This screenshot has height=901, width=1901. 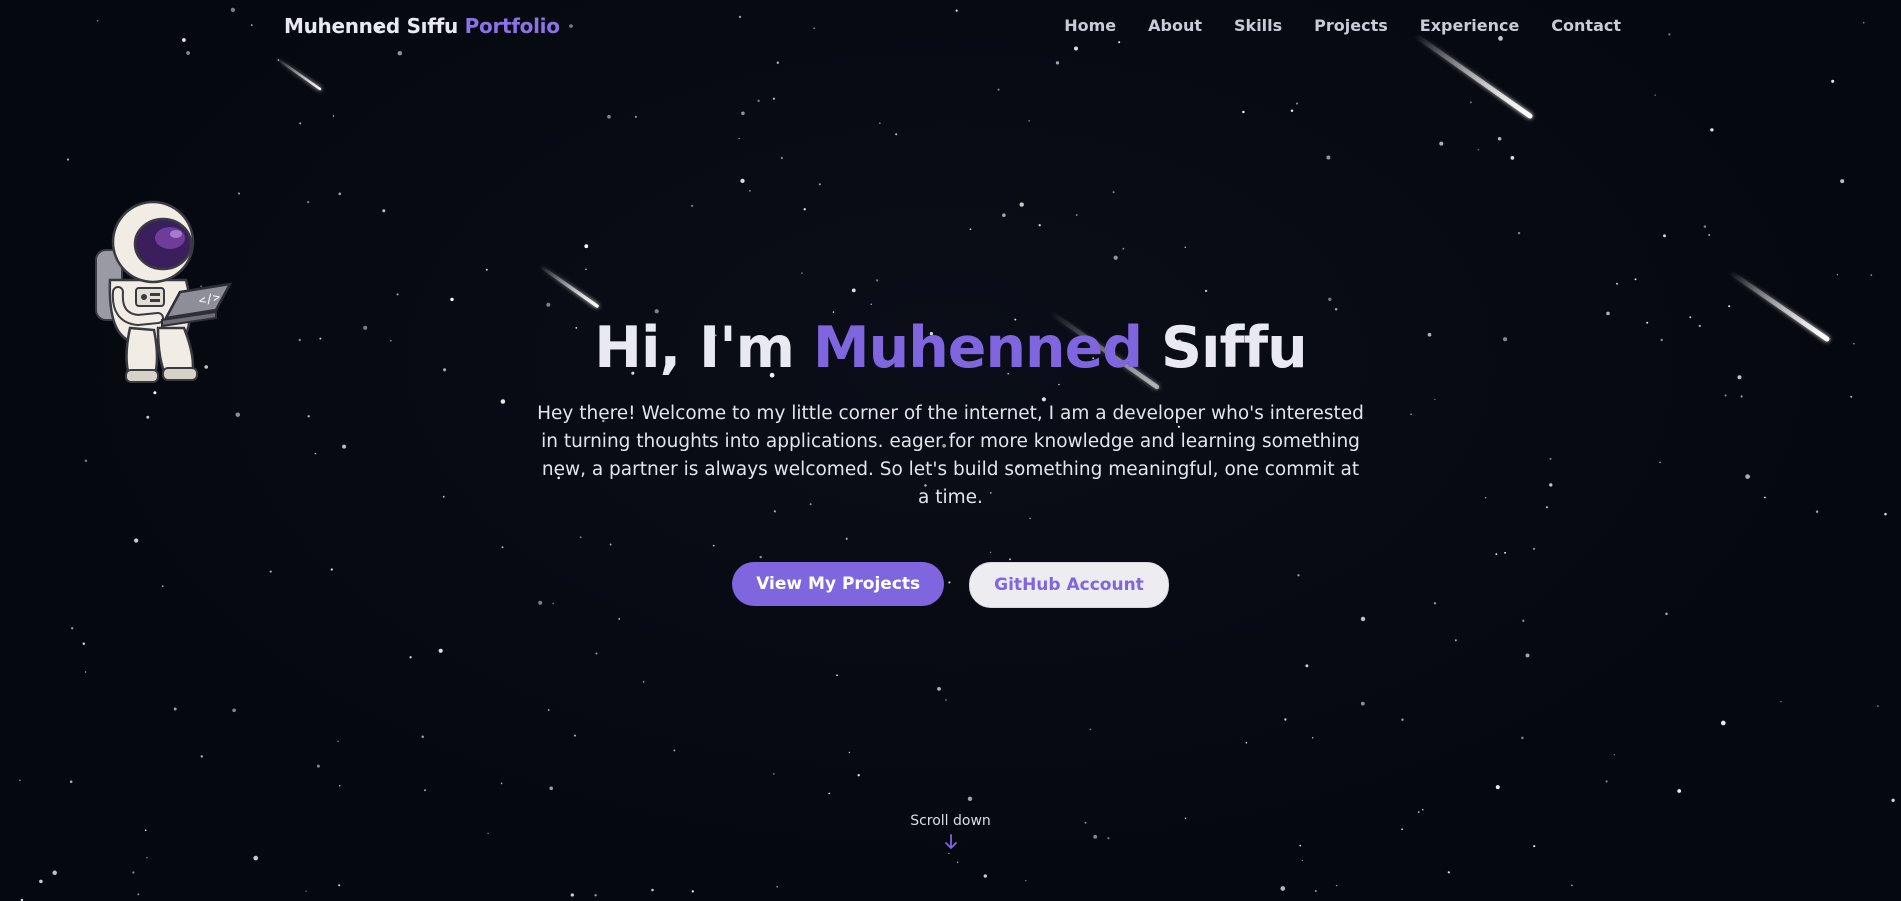 What do you see at coordinates (951, 842) in the screenshot?
I see `arrow-down-icon` at bounding box center [951, 842].